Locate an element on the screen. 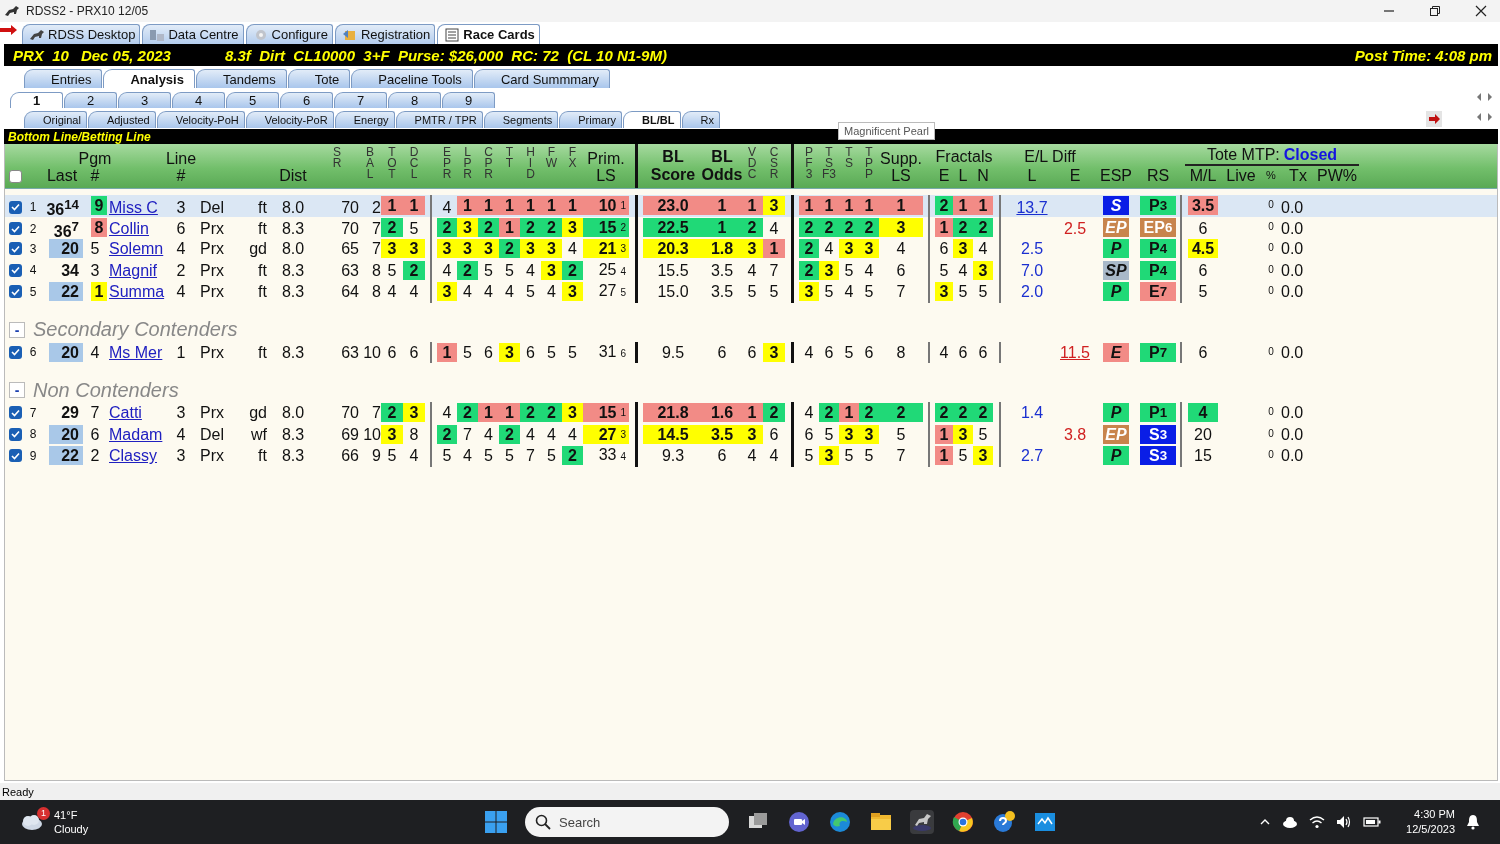 This screenshot has width=1500, height=844. column-header: Dist is located at coordinates (293, 177).